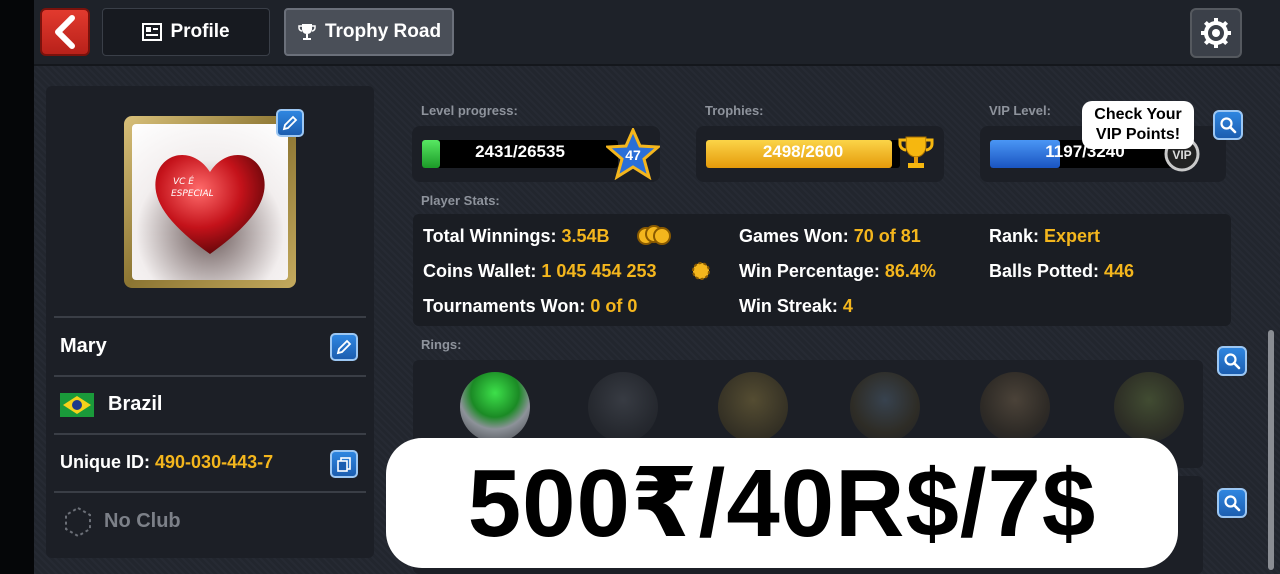  I want to click on stat-value: 4, so click(847, 306).